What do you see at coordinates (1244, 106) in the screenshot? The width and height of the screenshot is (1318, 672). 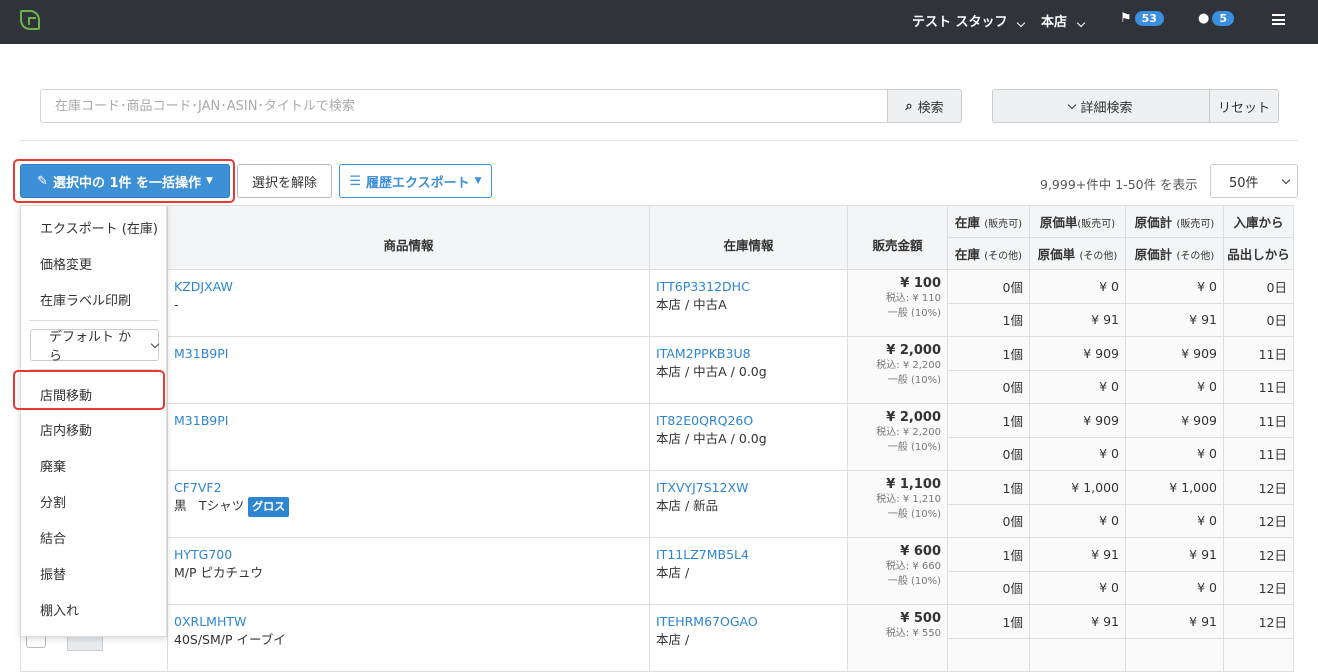 I see `reset-button: リセット` at bounding box center [1244, 106].